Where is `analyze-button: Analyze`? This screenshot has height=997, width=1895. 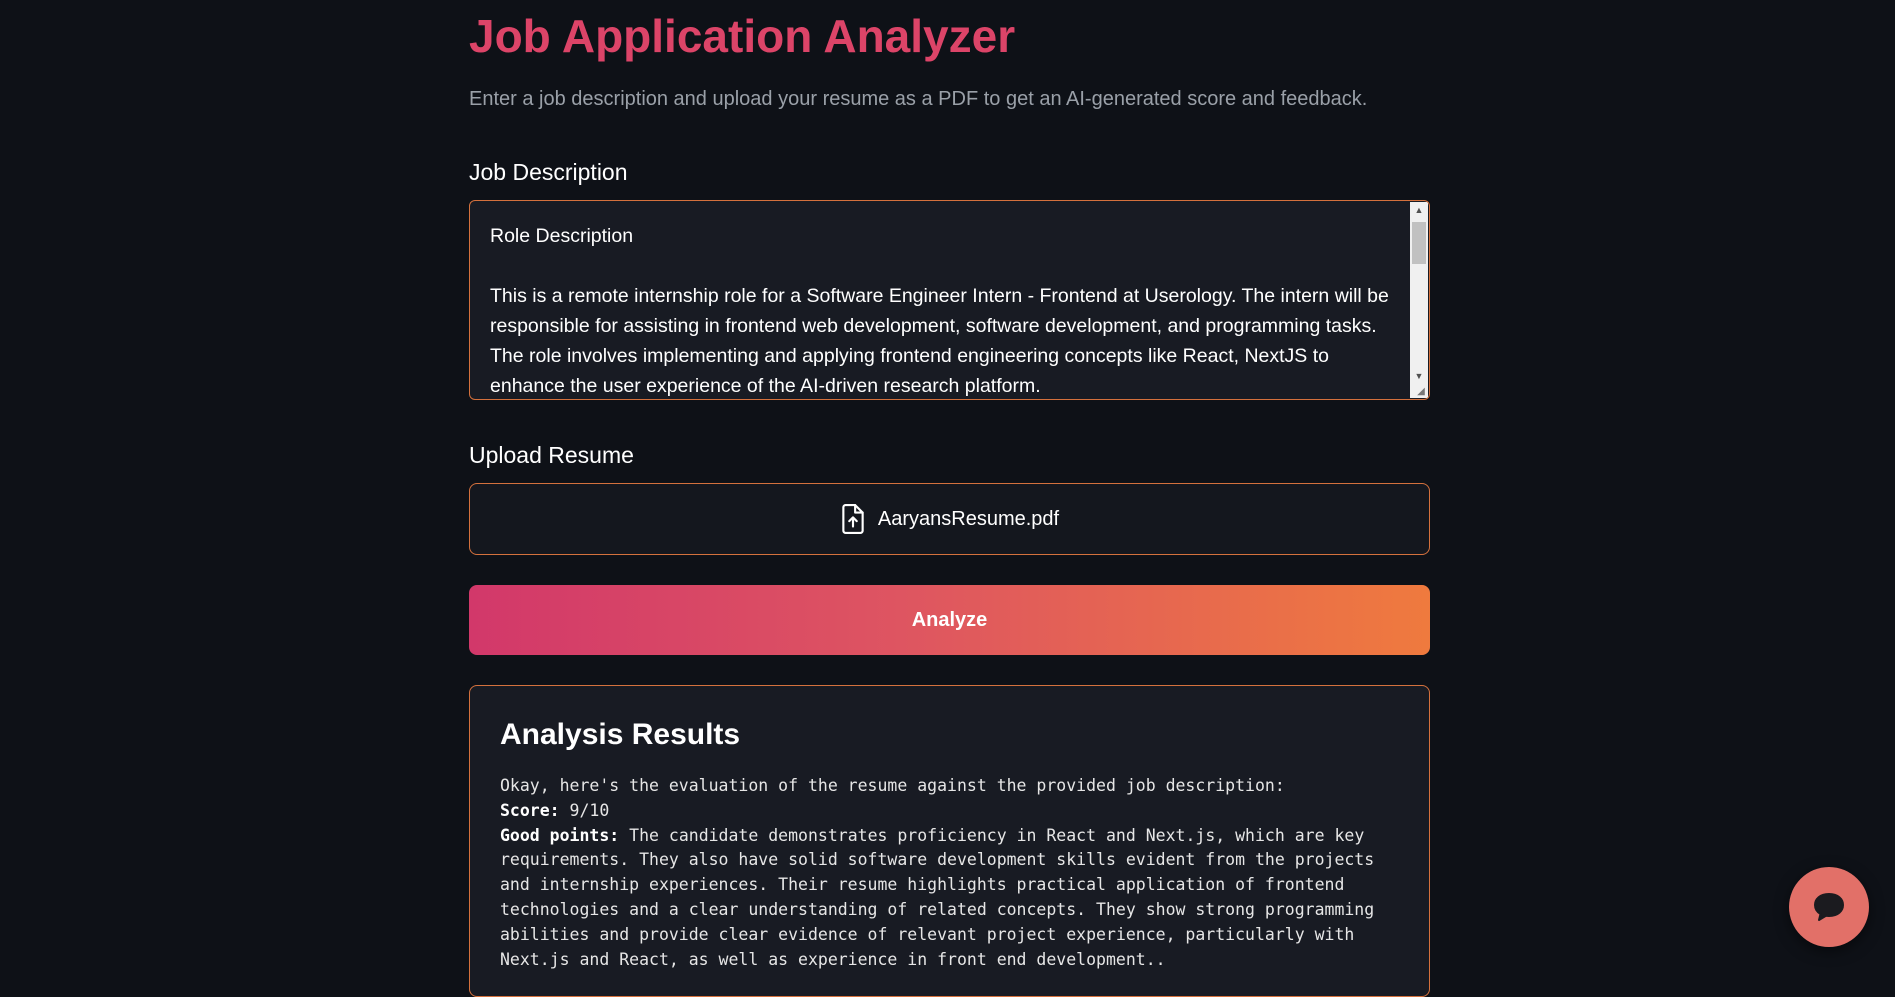
analyze-button: Analyze is located at coordinates (949, 620).